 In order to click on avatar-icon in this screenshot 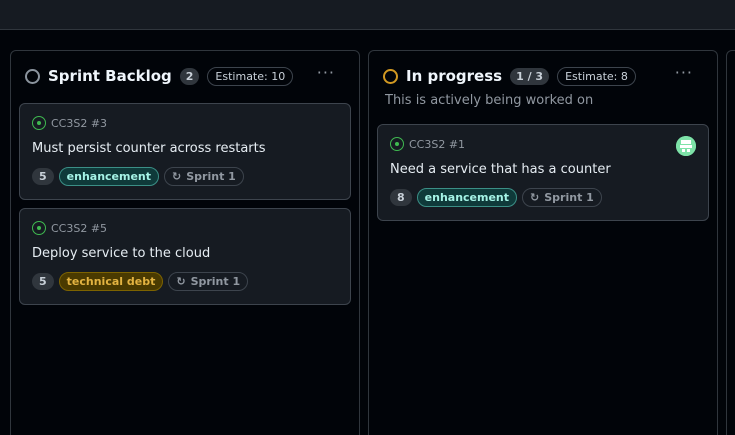, I will do `click(686, 146)`.